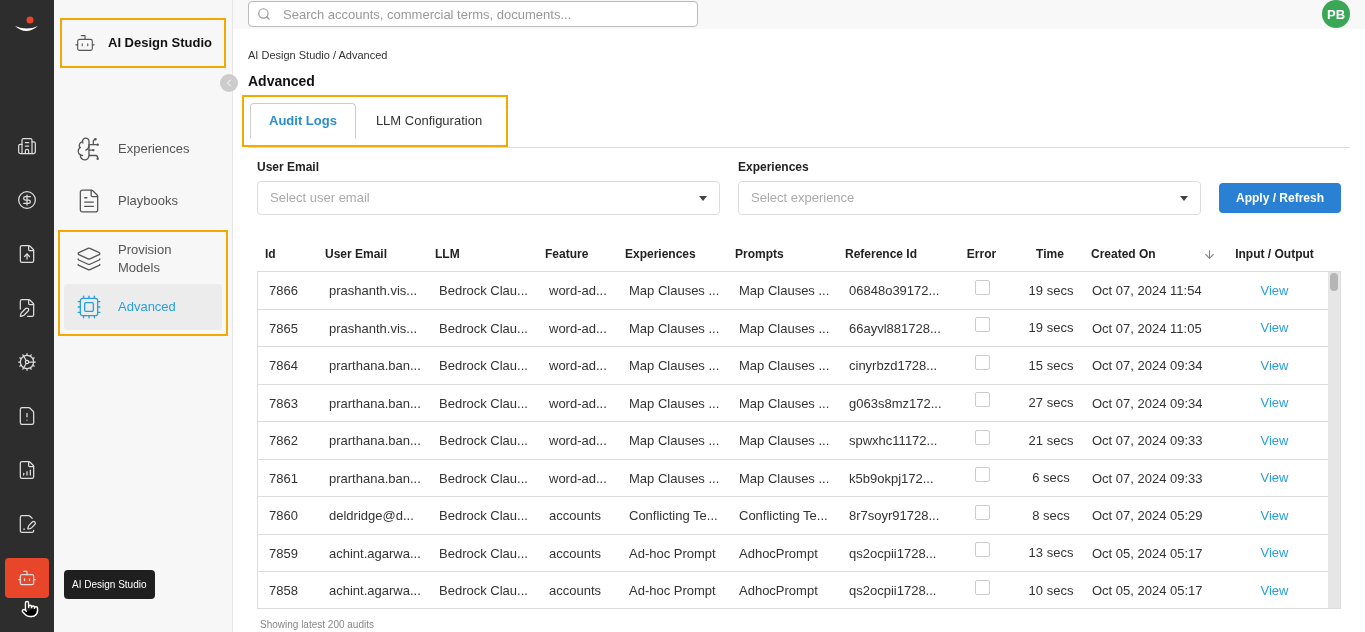 The width and height of the screenshot is (1365, 632). I want to click on table-cell-text: 6 secs, so click(1051, 478).